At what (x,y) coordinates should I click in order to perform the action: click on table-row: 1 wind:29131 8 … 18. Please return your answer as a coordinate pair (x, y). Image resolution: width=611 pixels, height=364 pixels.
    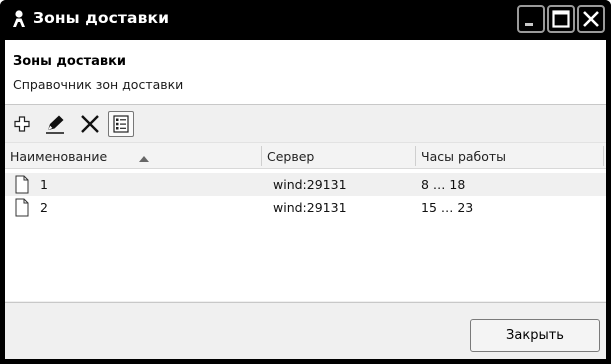
    Looking at the image, I should click on (305, 184).